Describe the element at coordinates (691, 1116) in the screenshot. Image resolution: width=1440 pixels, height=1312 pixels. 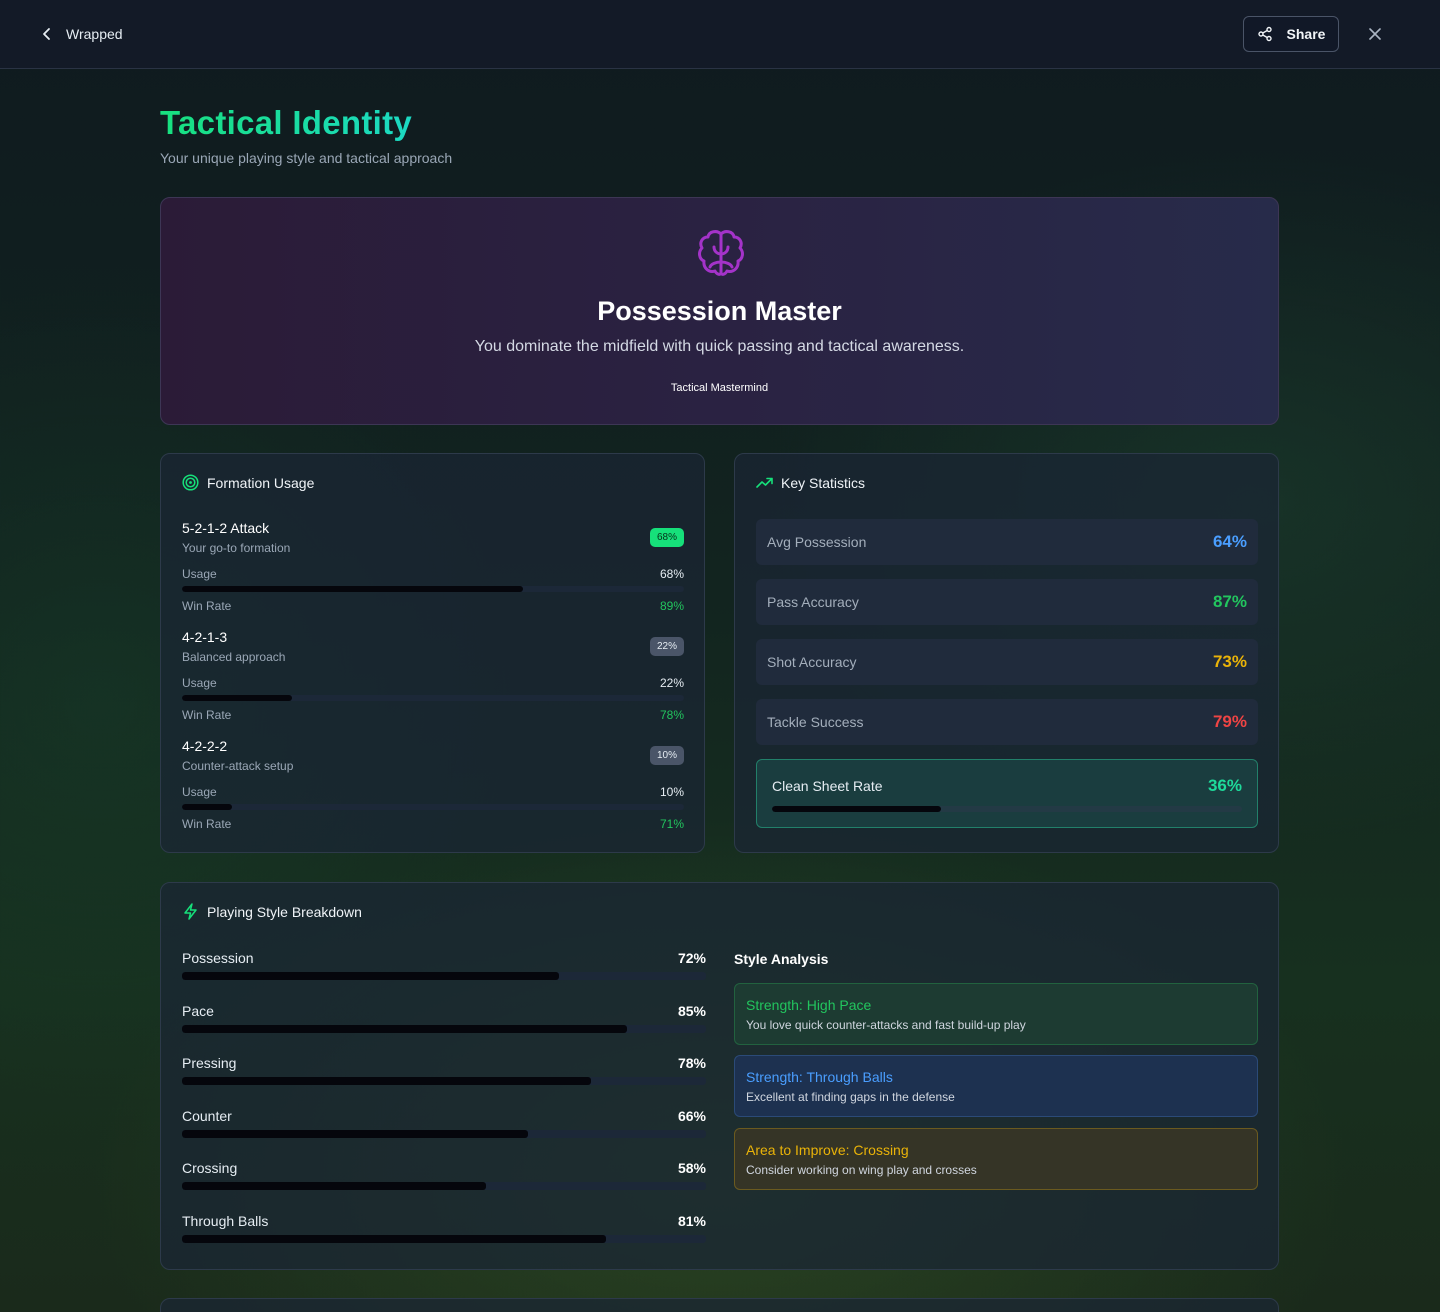
I see `style-pct: 66%` at that location.